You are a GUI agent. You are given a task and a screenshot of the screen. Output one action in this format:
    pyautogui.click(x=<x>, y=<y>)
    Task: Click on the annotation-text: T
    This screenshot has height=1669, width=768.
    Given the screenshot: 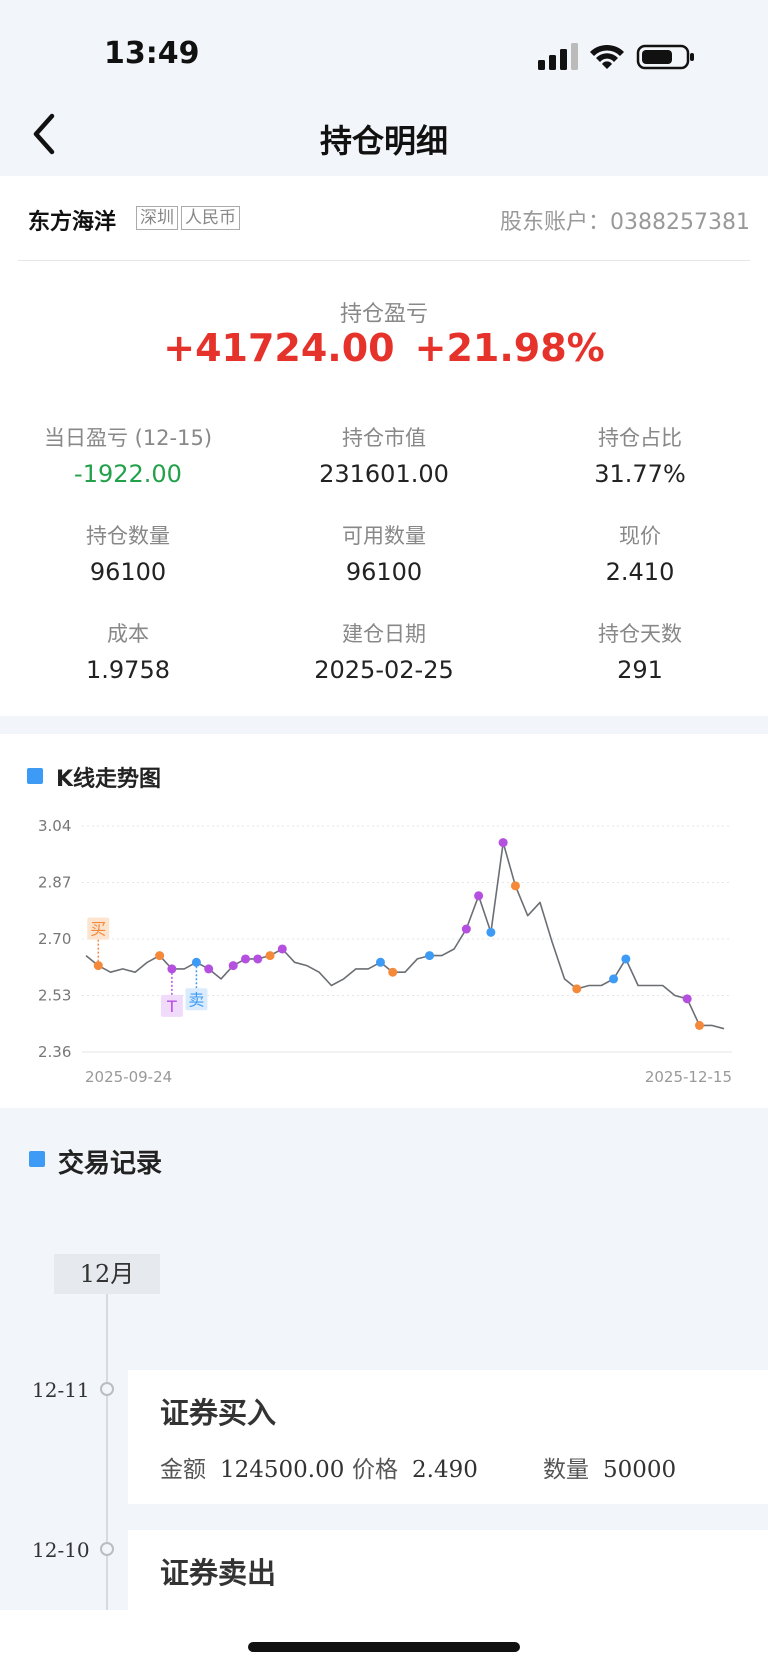 What is the action you would take?
    pyautogui.click(x=171, y=1006)
    